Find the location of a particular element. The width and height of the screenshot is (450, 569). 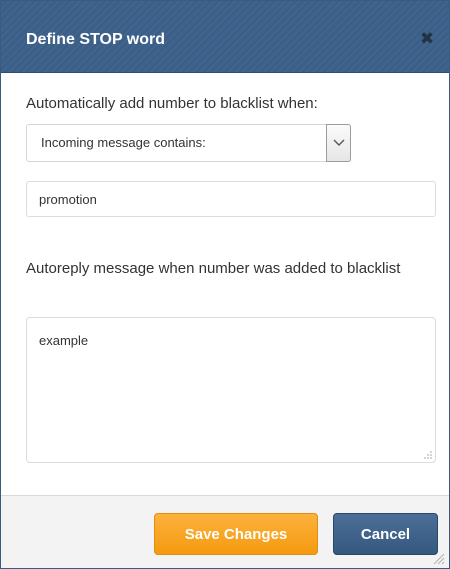

select-arrow-button is located at coordinates (338, 143).